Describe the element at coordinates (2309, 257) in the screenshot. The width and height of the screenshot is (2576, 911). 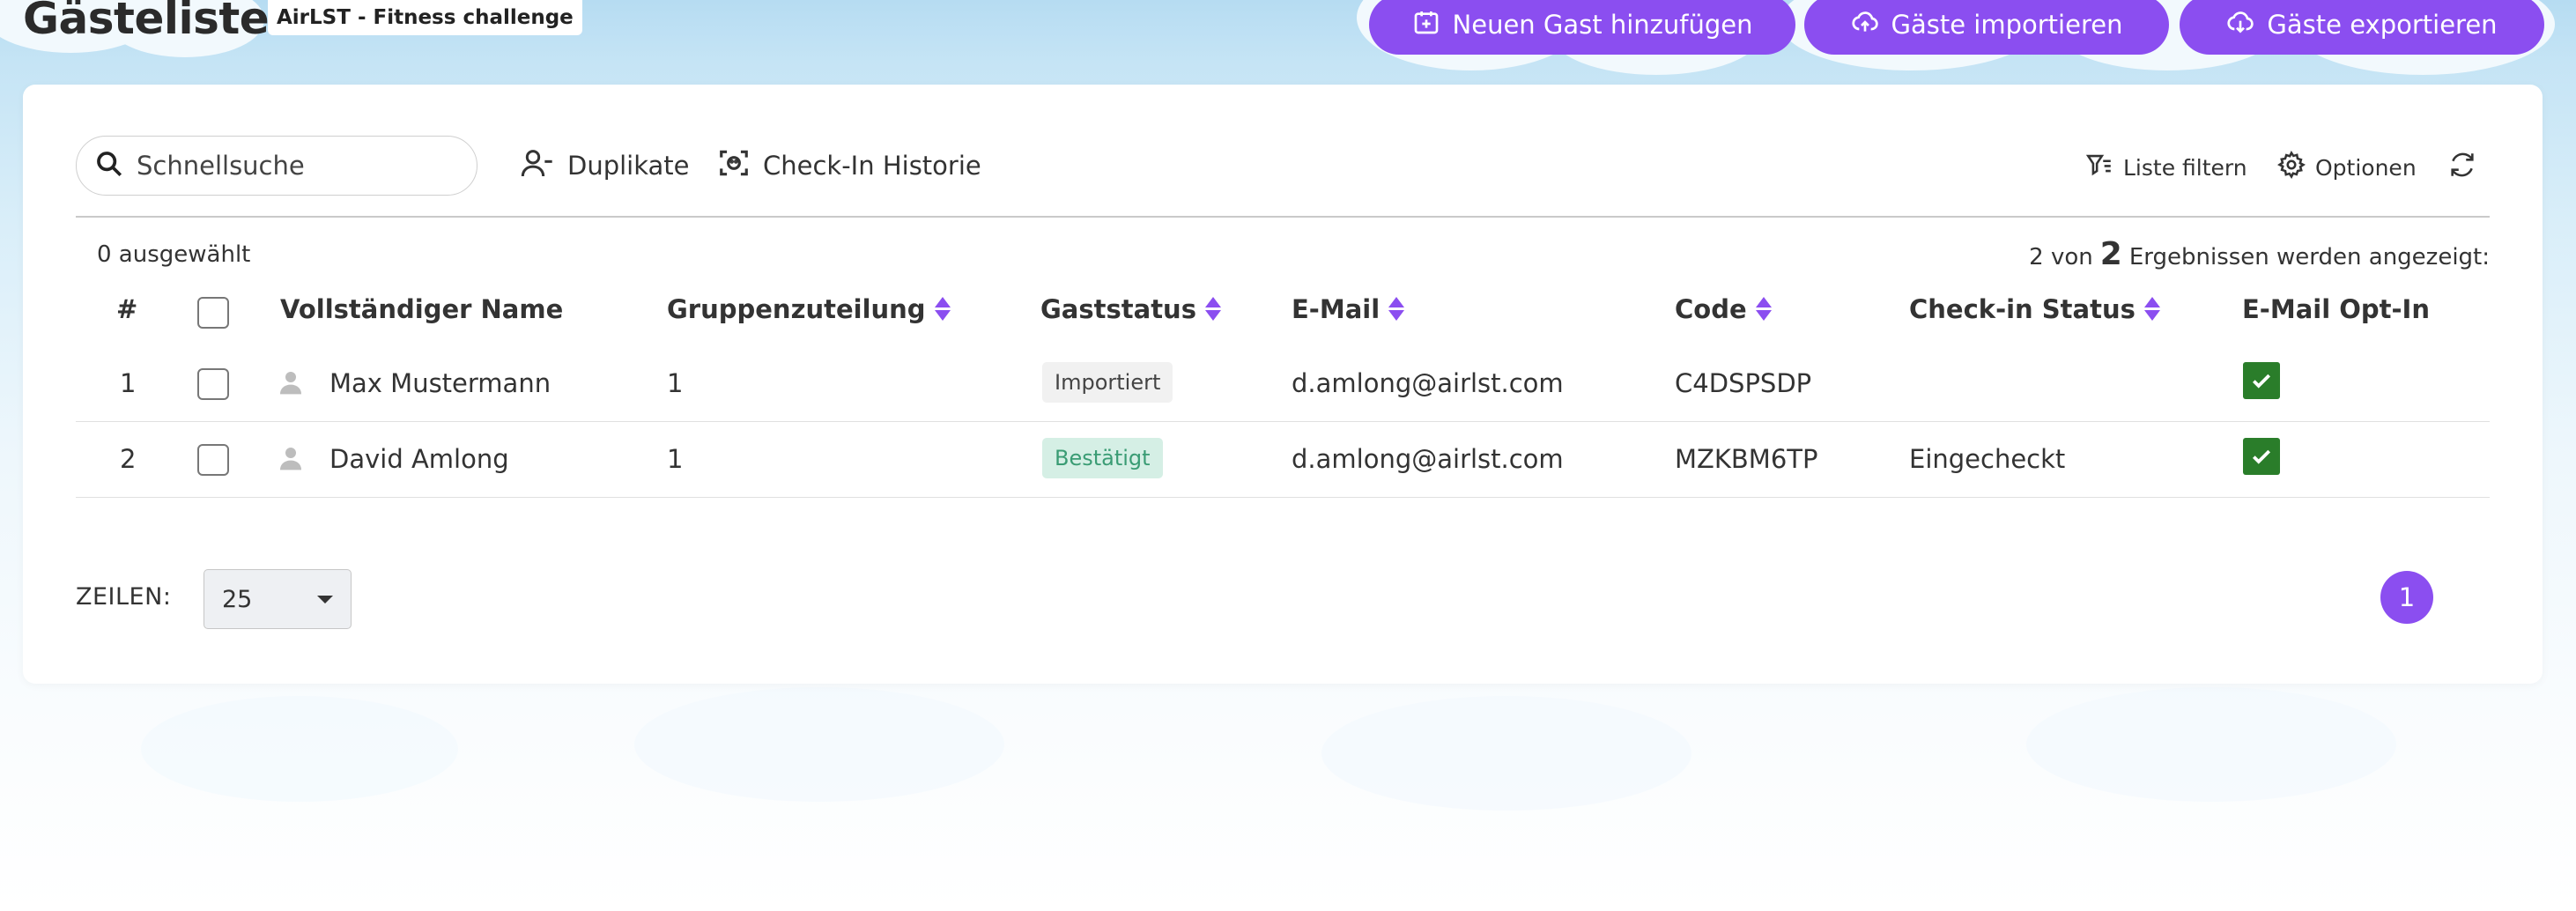
I see `results-suffix: Ergebnissen werden angezeigt:` at that location.